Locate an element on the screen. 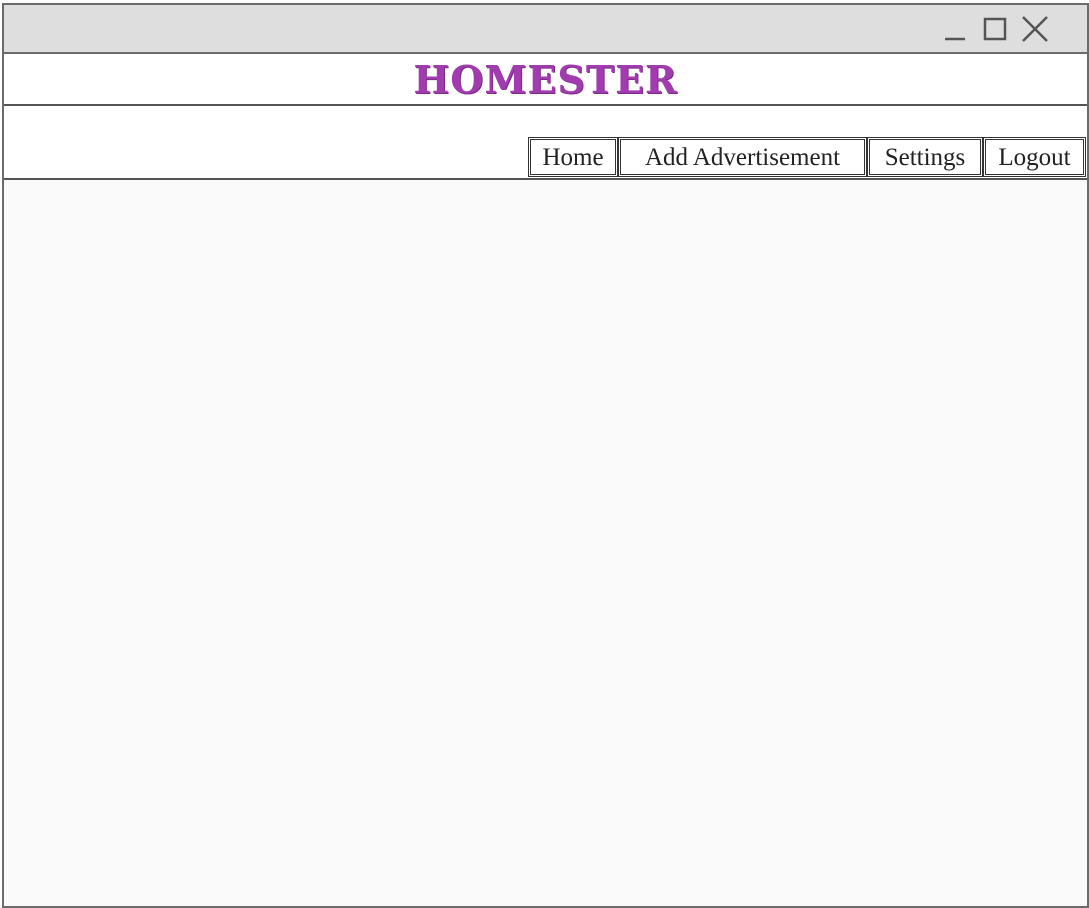  maximize-button is located at coordinates (995, 29).